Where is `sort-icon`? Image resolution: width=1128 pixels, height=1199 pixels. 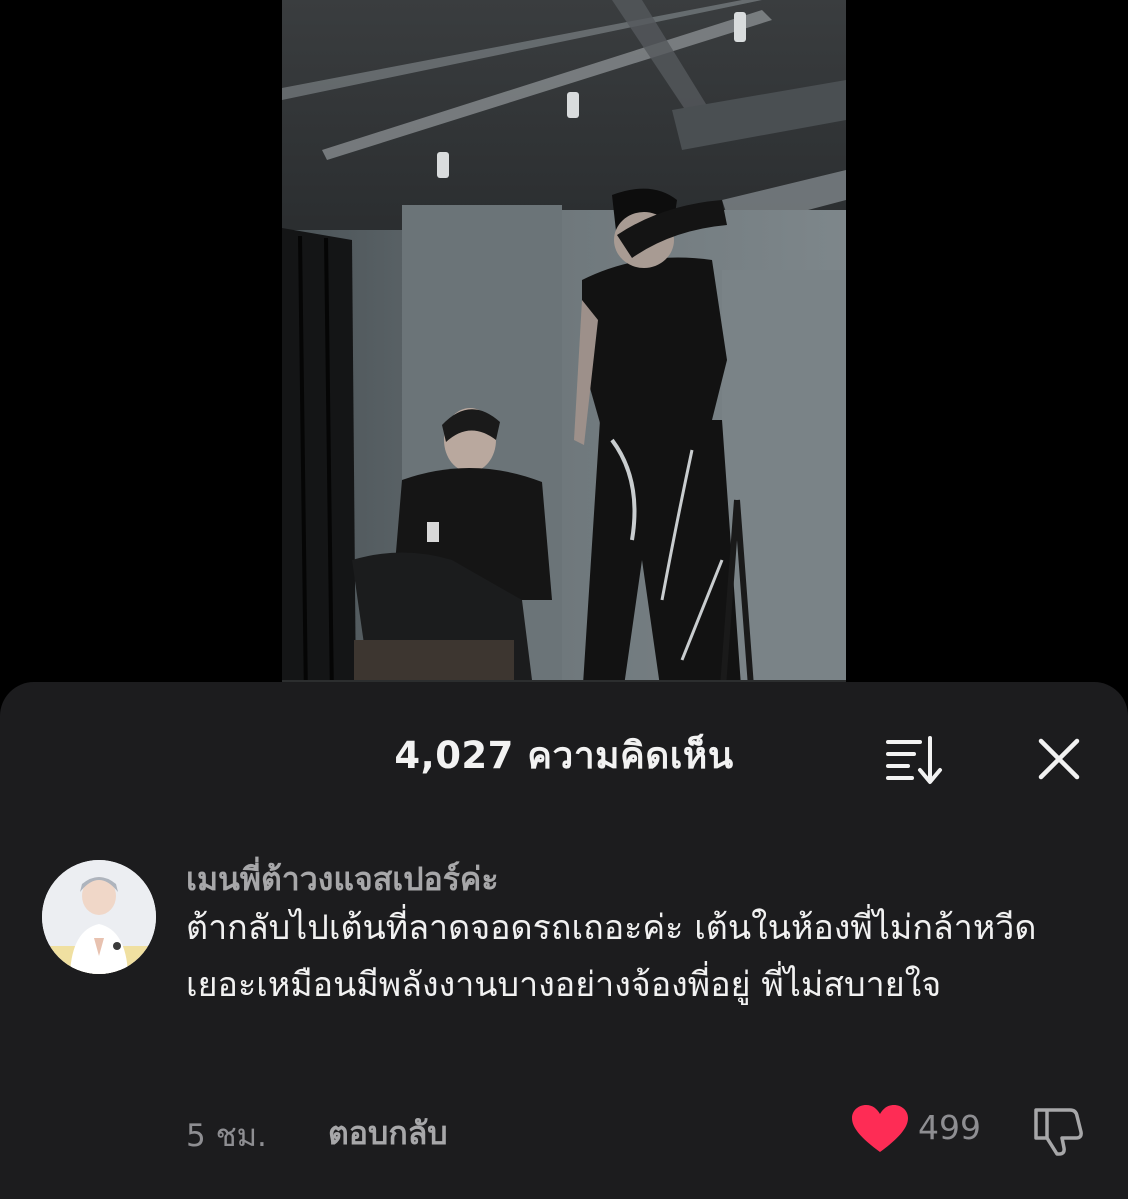
sort-icon is located at coordinates (914, 760).